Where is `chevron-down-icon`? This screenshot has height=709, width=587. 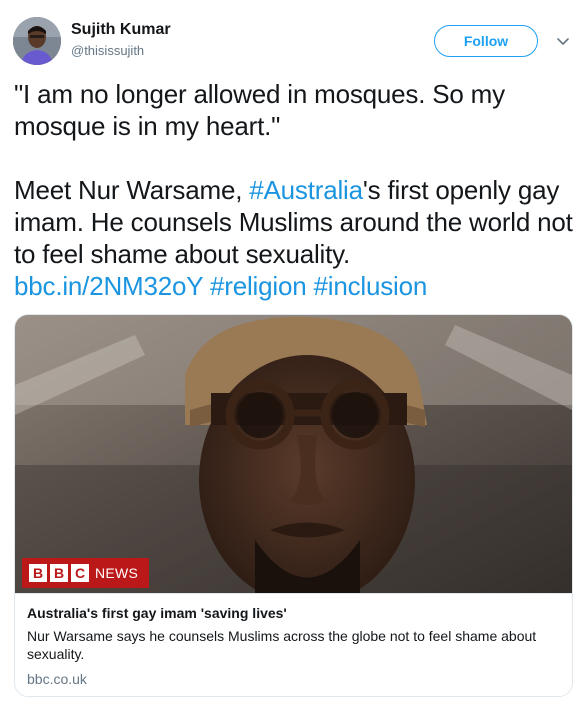 chevron-down-icon is located at coordinates (563, 41).